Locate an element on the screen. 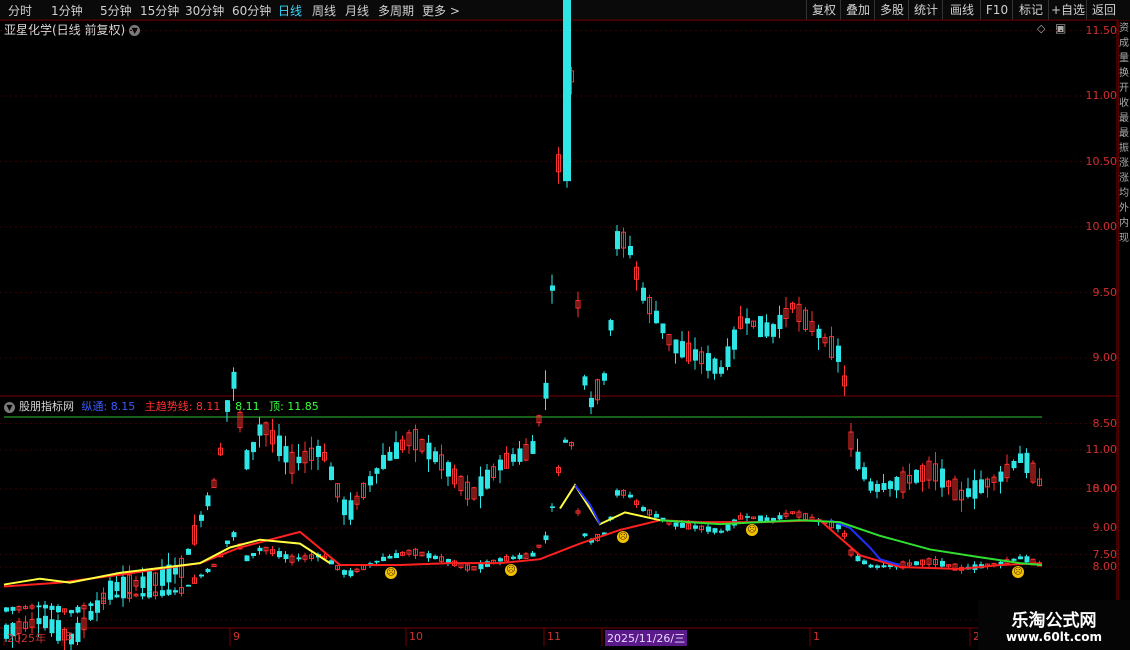 This screenshot has width=1130, height=650. date-axis-label: 11 is located at coordinates (554, 636).